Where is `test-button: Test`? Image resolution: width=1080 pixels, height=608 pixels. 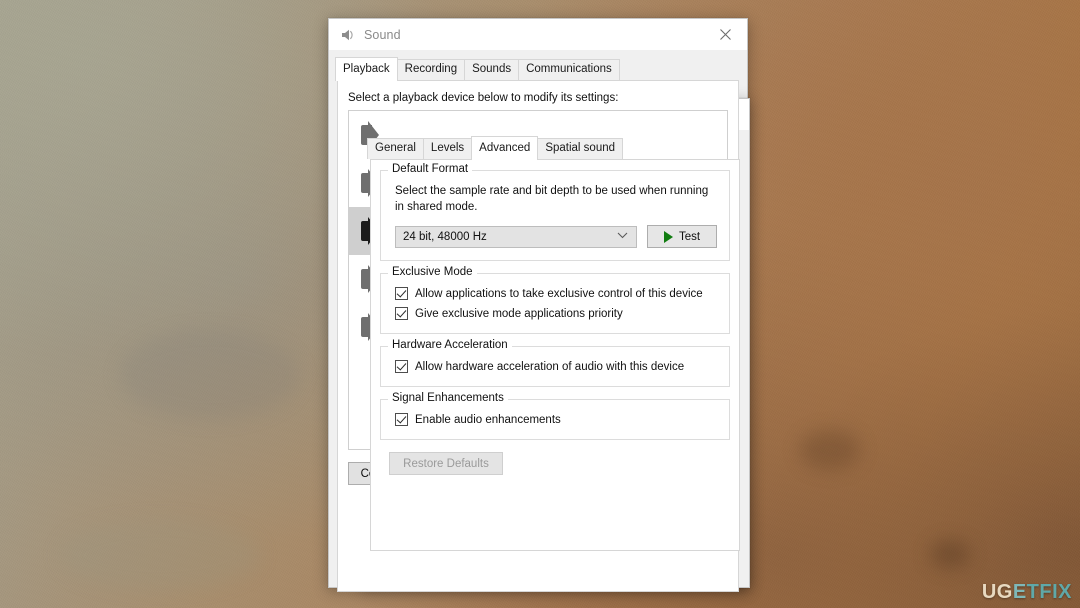 test-button: Test is located at coordinates (682, 236).